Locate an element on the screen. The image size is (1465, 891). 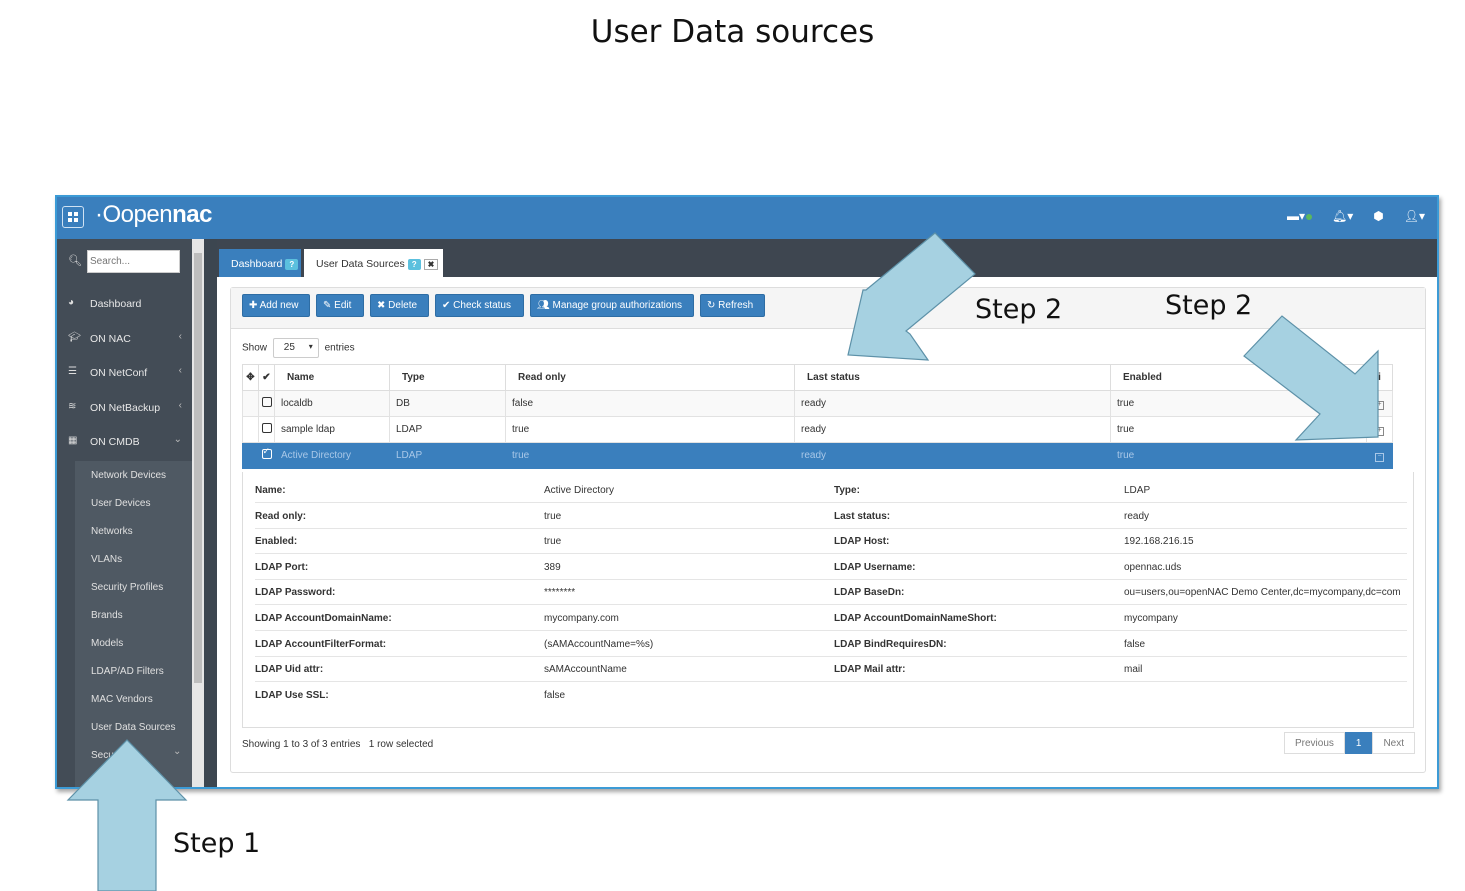
step2-label: Step 2 is located at coordinates (1019, 309).